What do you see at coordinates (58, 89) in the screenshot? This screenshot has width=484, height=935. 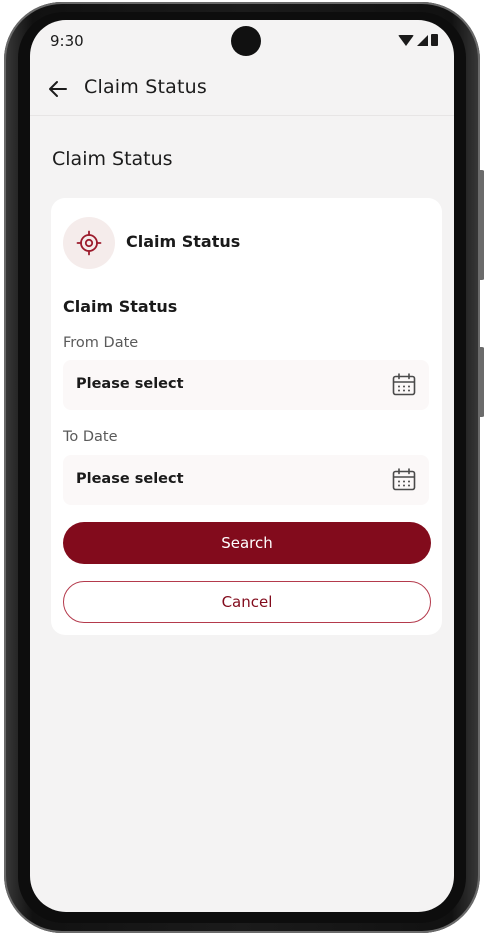 I see `arrow-left-icon` at bounding box center [58, 89].